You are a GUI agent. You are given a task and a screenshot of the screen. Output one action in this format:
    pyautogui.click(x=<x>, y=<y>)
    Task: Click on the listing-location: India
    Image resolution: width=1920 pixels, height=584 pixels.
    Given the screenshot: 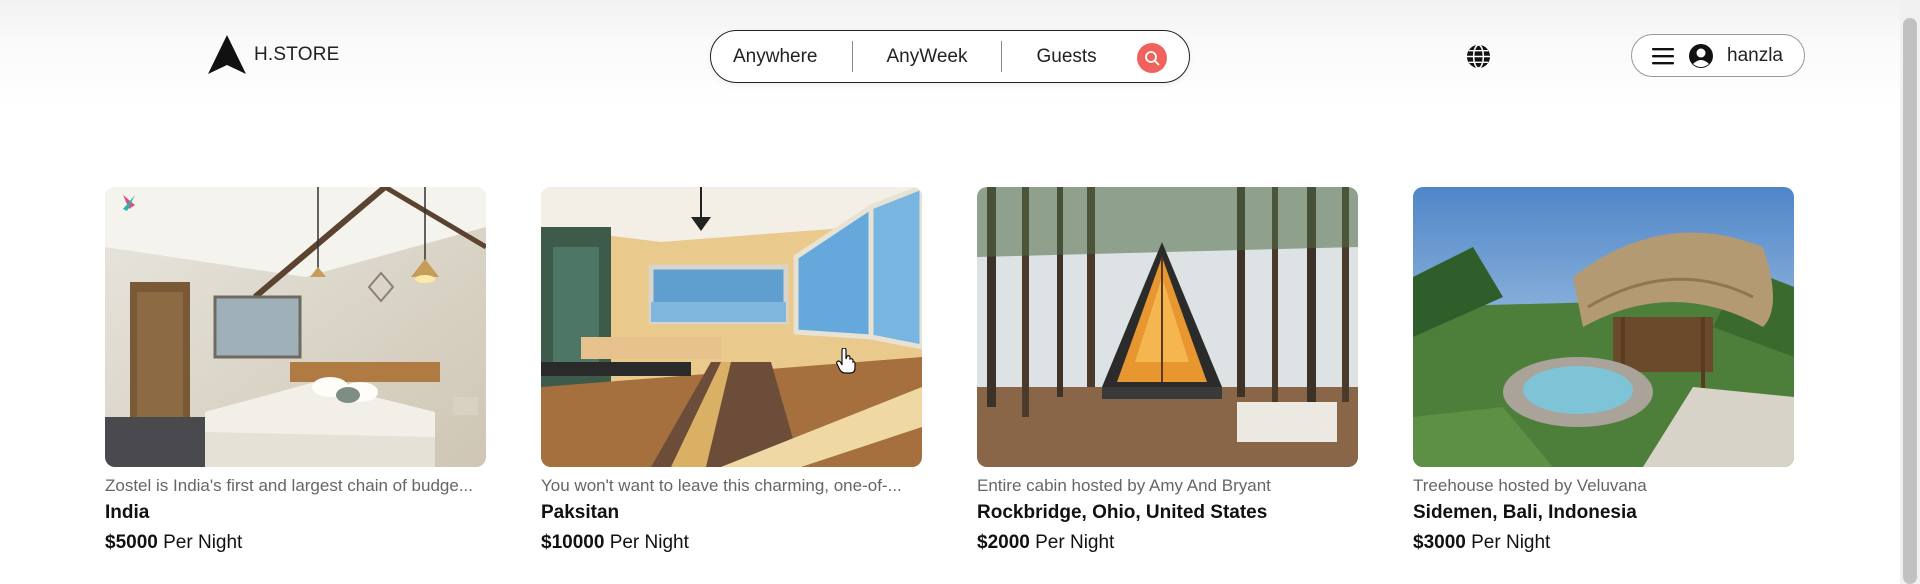 What is the action you would take?
    pyautogui.click(x=127, y=512)
    